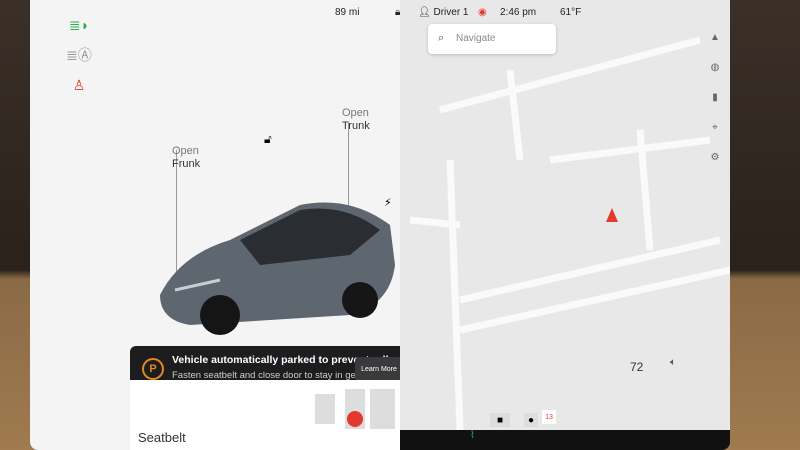  What do you see at coordinates (79, 55) in the screenshot?
I see `auto-headlights-icon: ≣Ⓐ` at bounding box center [79, 55].